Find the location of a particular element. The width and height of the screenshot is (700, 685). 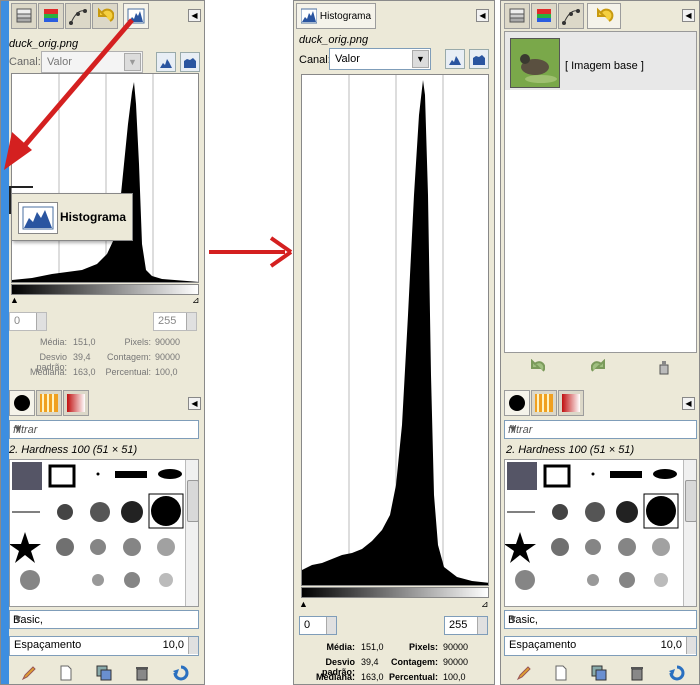

channel-select: Valor ▼ is located at coordinates (380, 59).